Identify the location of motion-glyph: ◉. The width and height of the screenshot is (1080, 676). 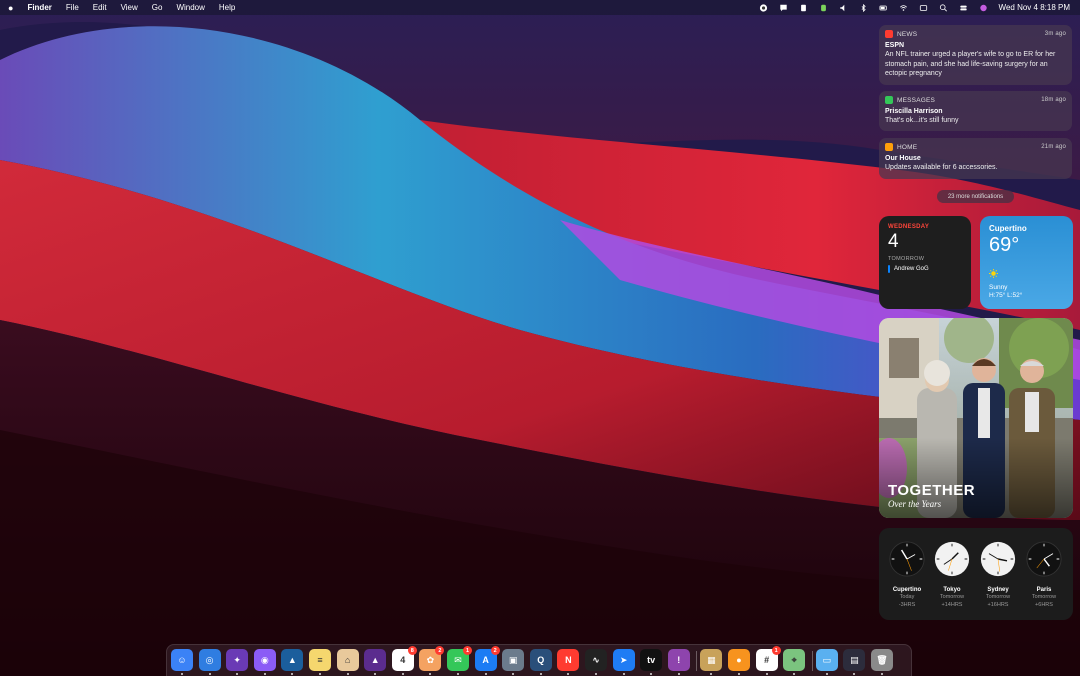
(264, 659).